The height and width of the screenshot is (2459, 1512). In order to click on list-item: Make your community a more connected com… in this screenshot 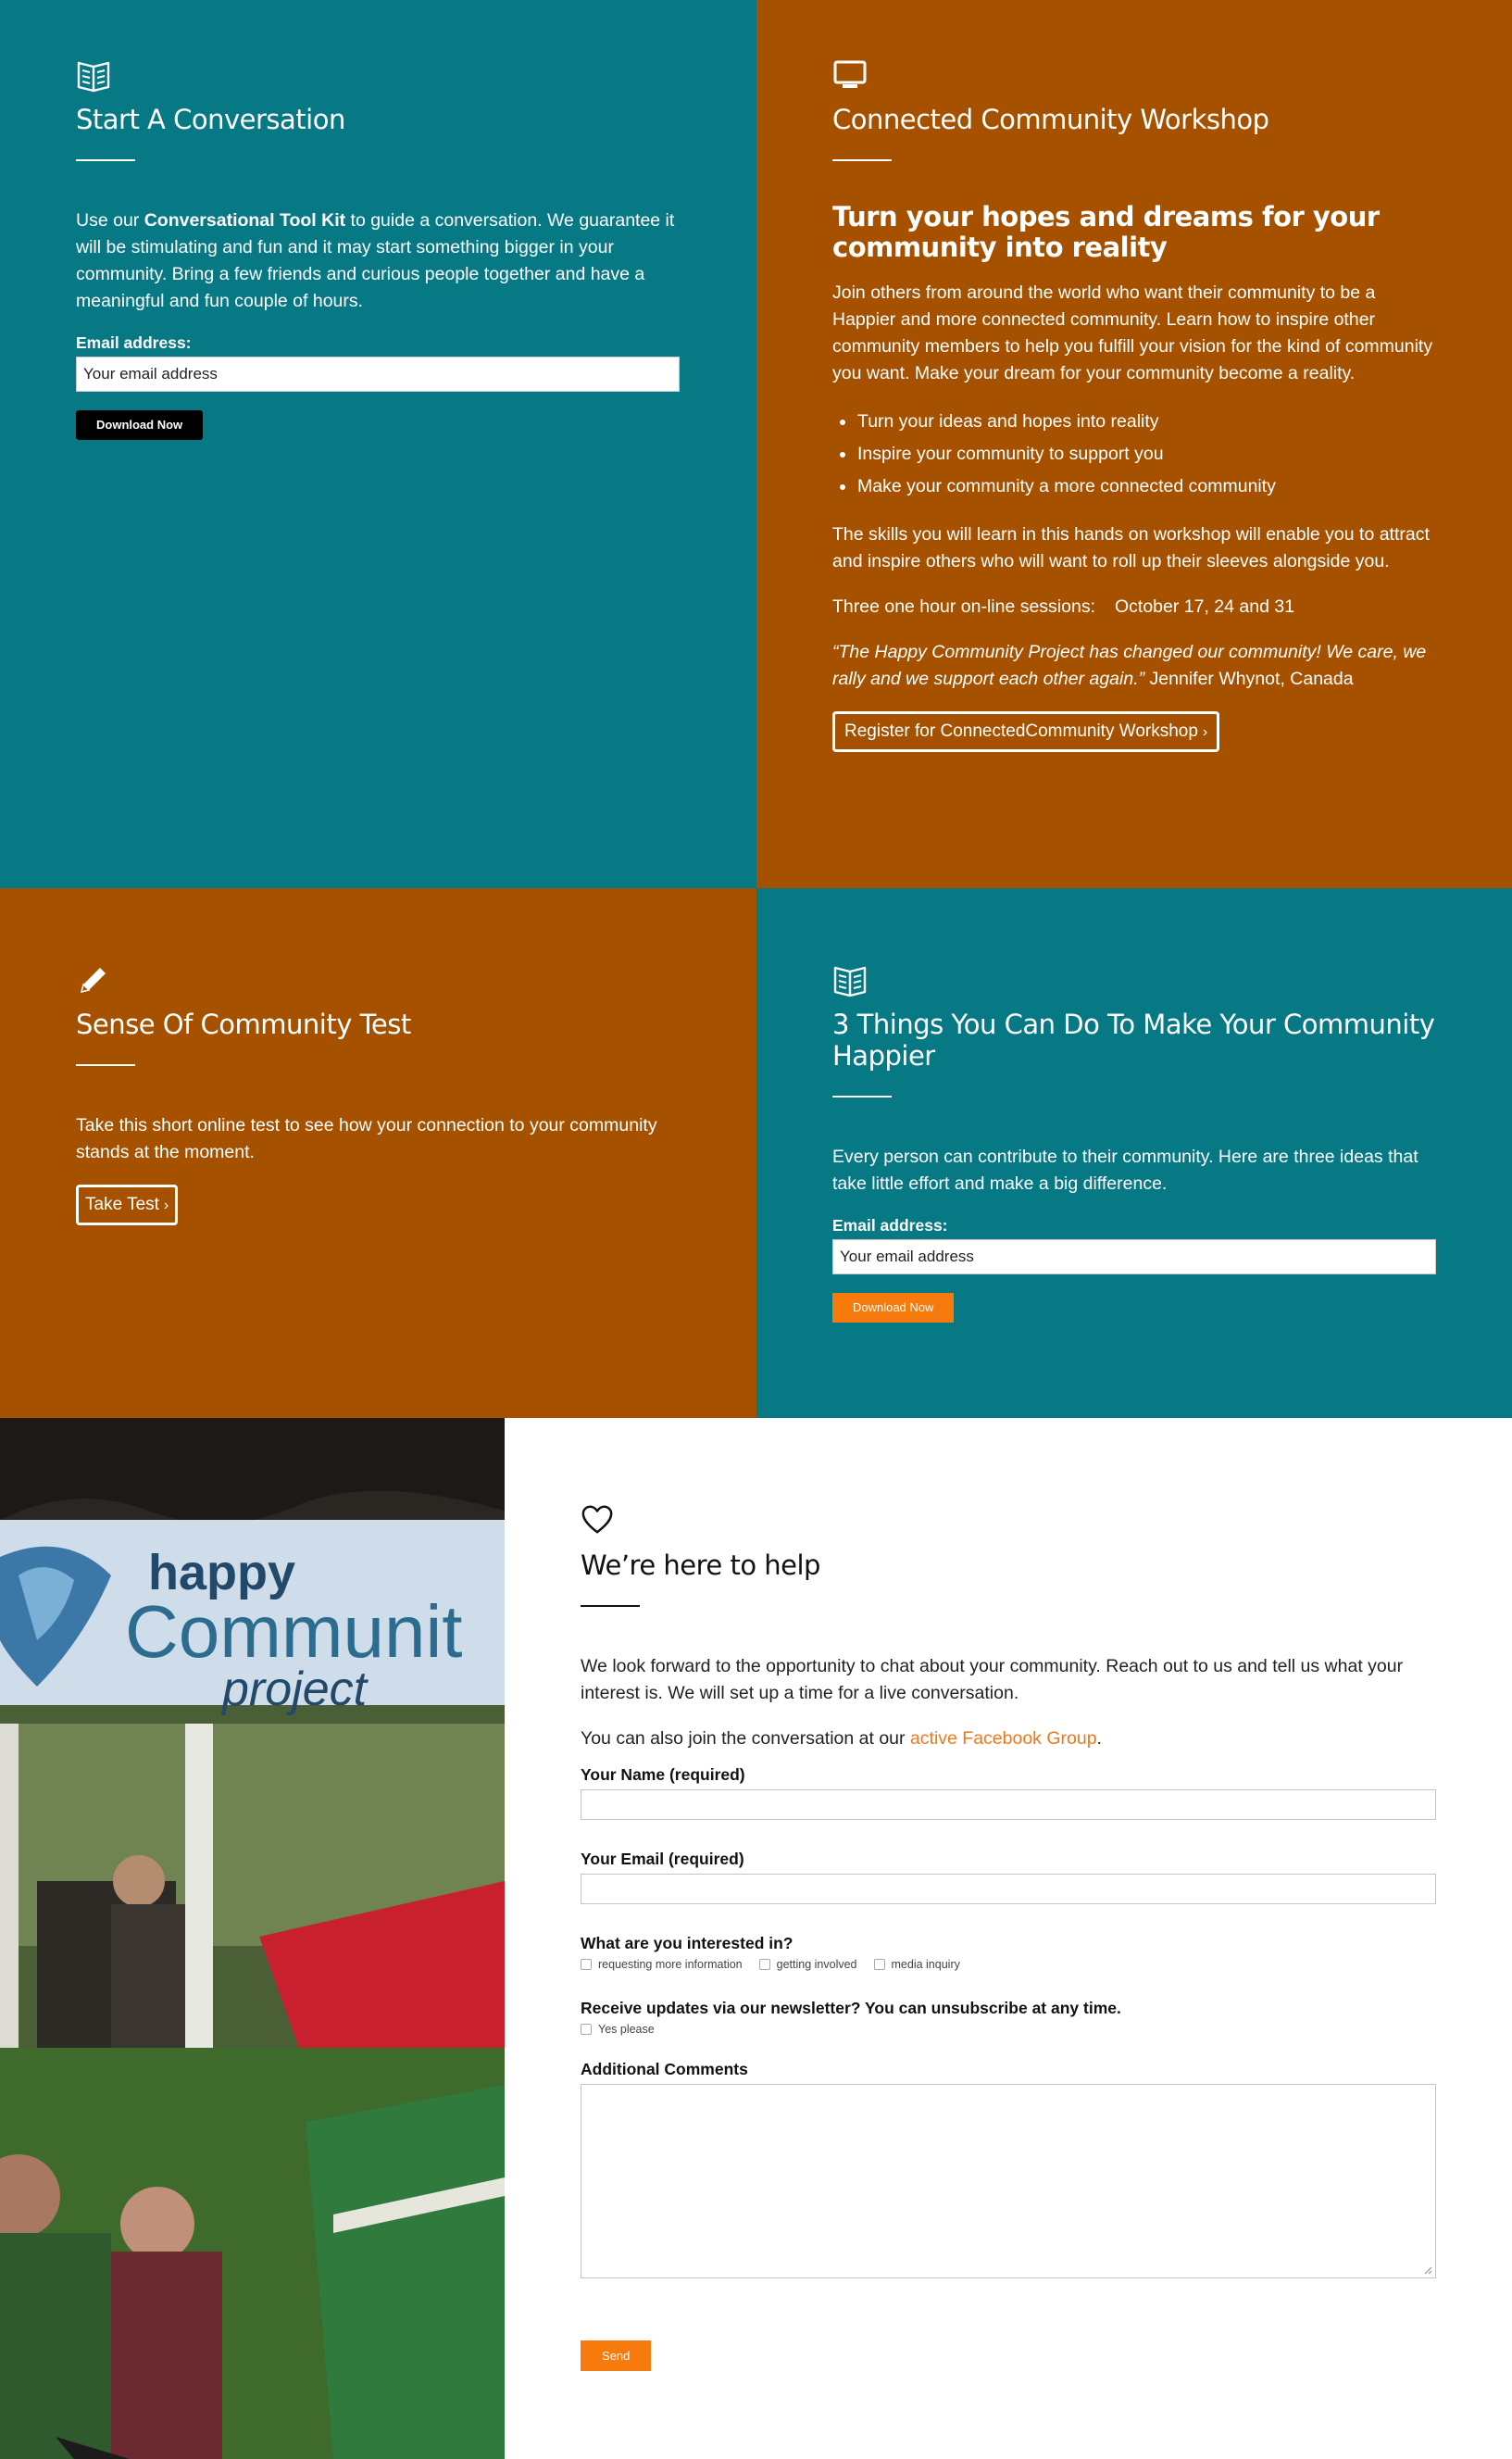, I will do `click(1134, 487)`.